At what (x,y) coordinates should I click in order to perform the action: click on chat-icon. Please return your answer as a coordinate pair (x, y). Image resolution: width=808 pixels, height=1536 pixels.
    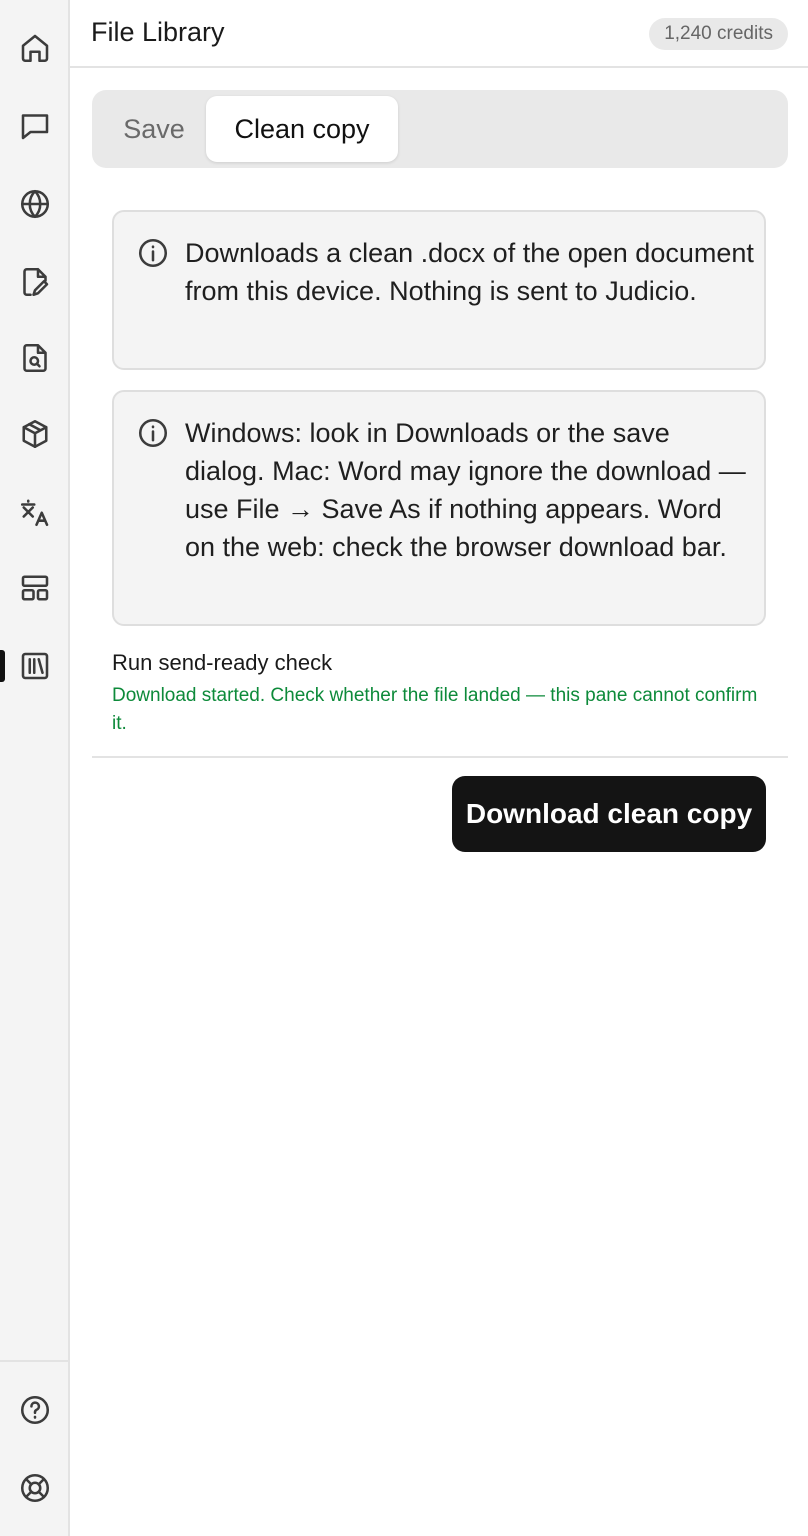
    Looking at the image, I should click on (35, 127).